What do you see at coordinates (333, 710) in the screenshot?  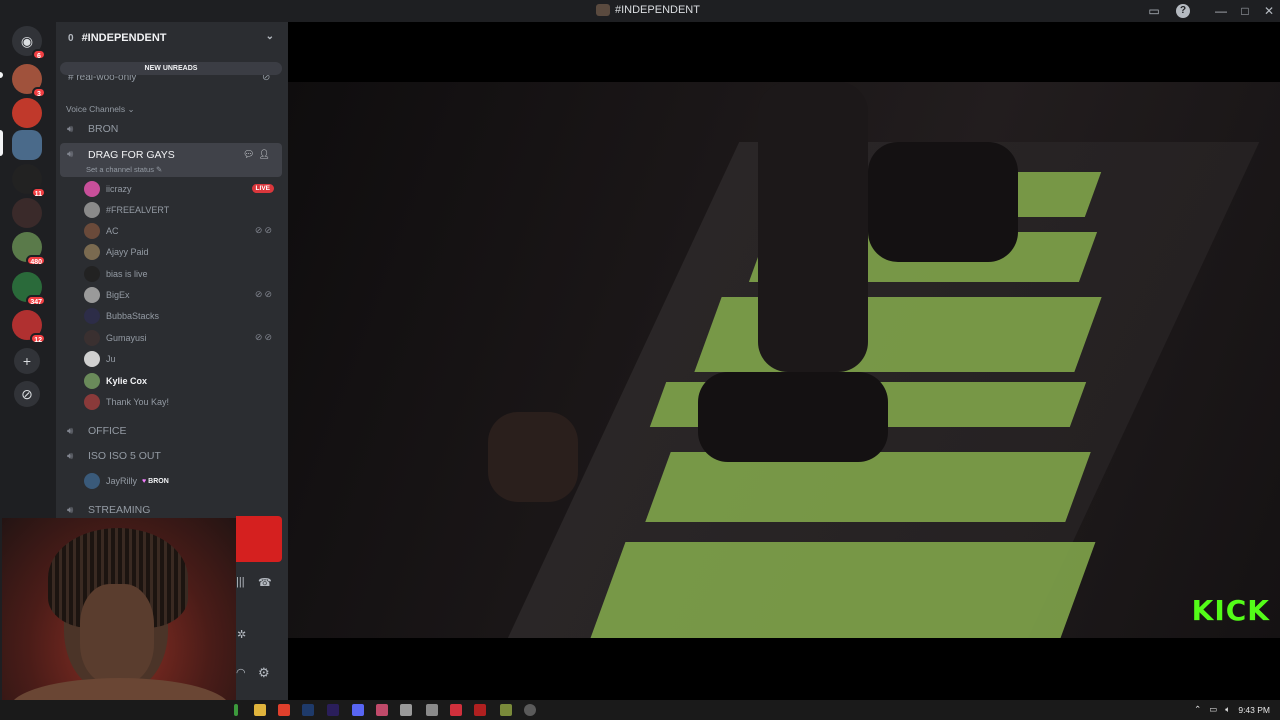 I see `premiere-icon` at bounding box center [333, 710].